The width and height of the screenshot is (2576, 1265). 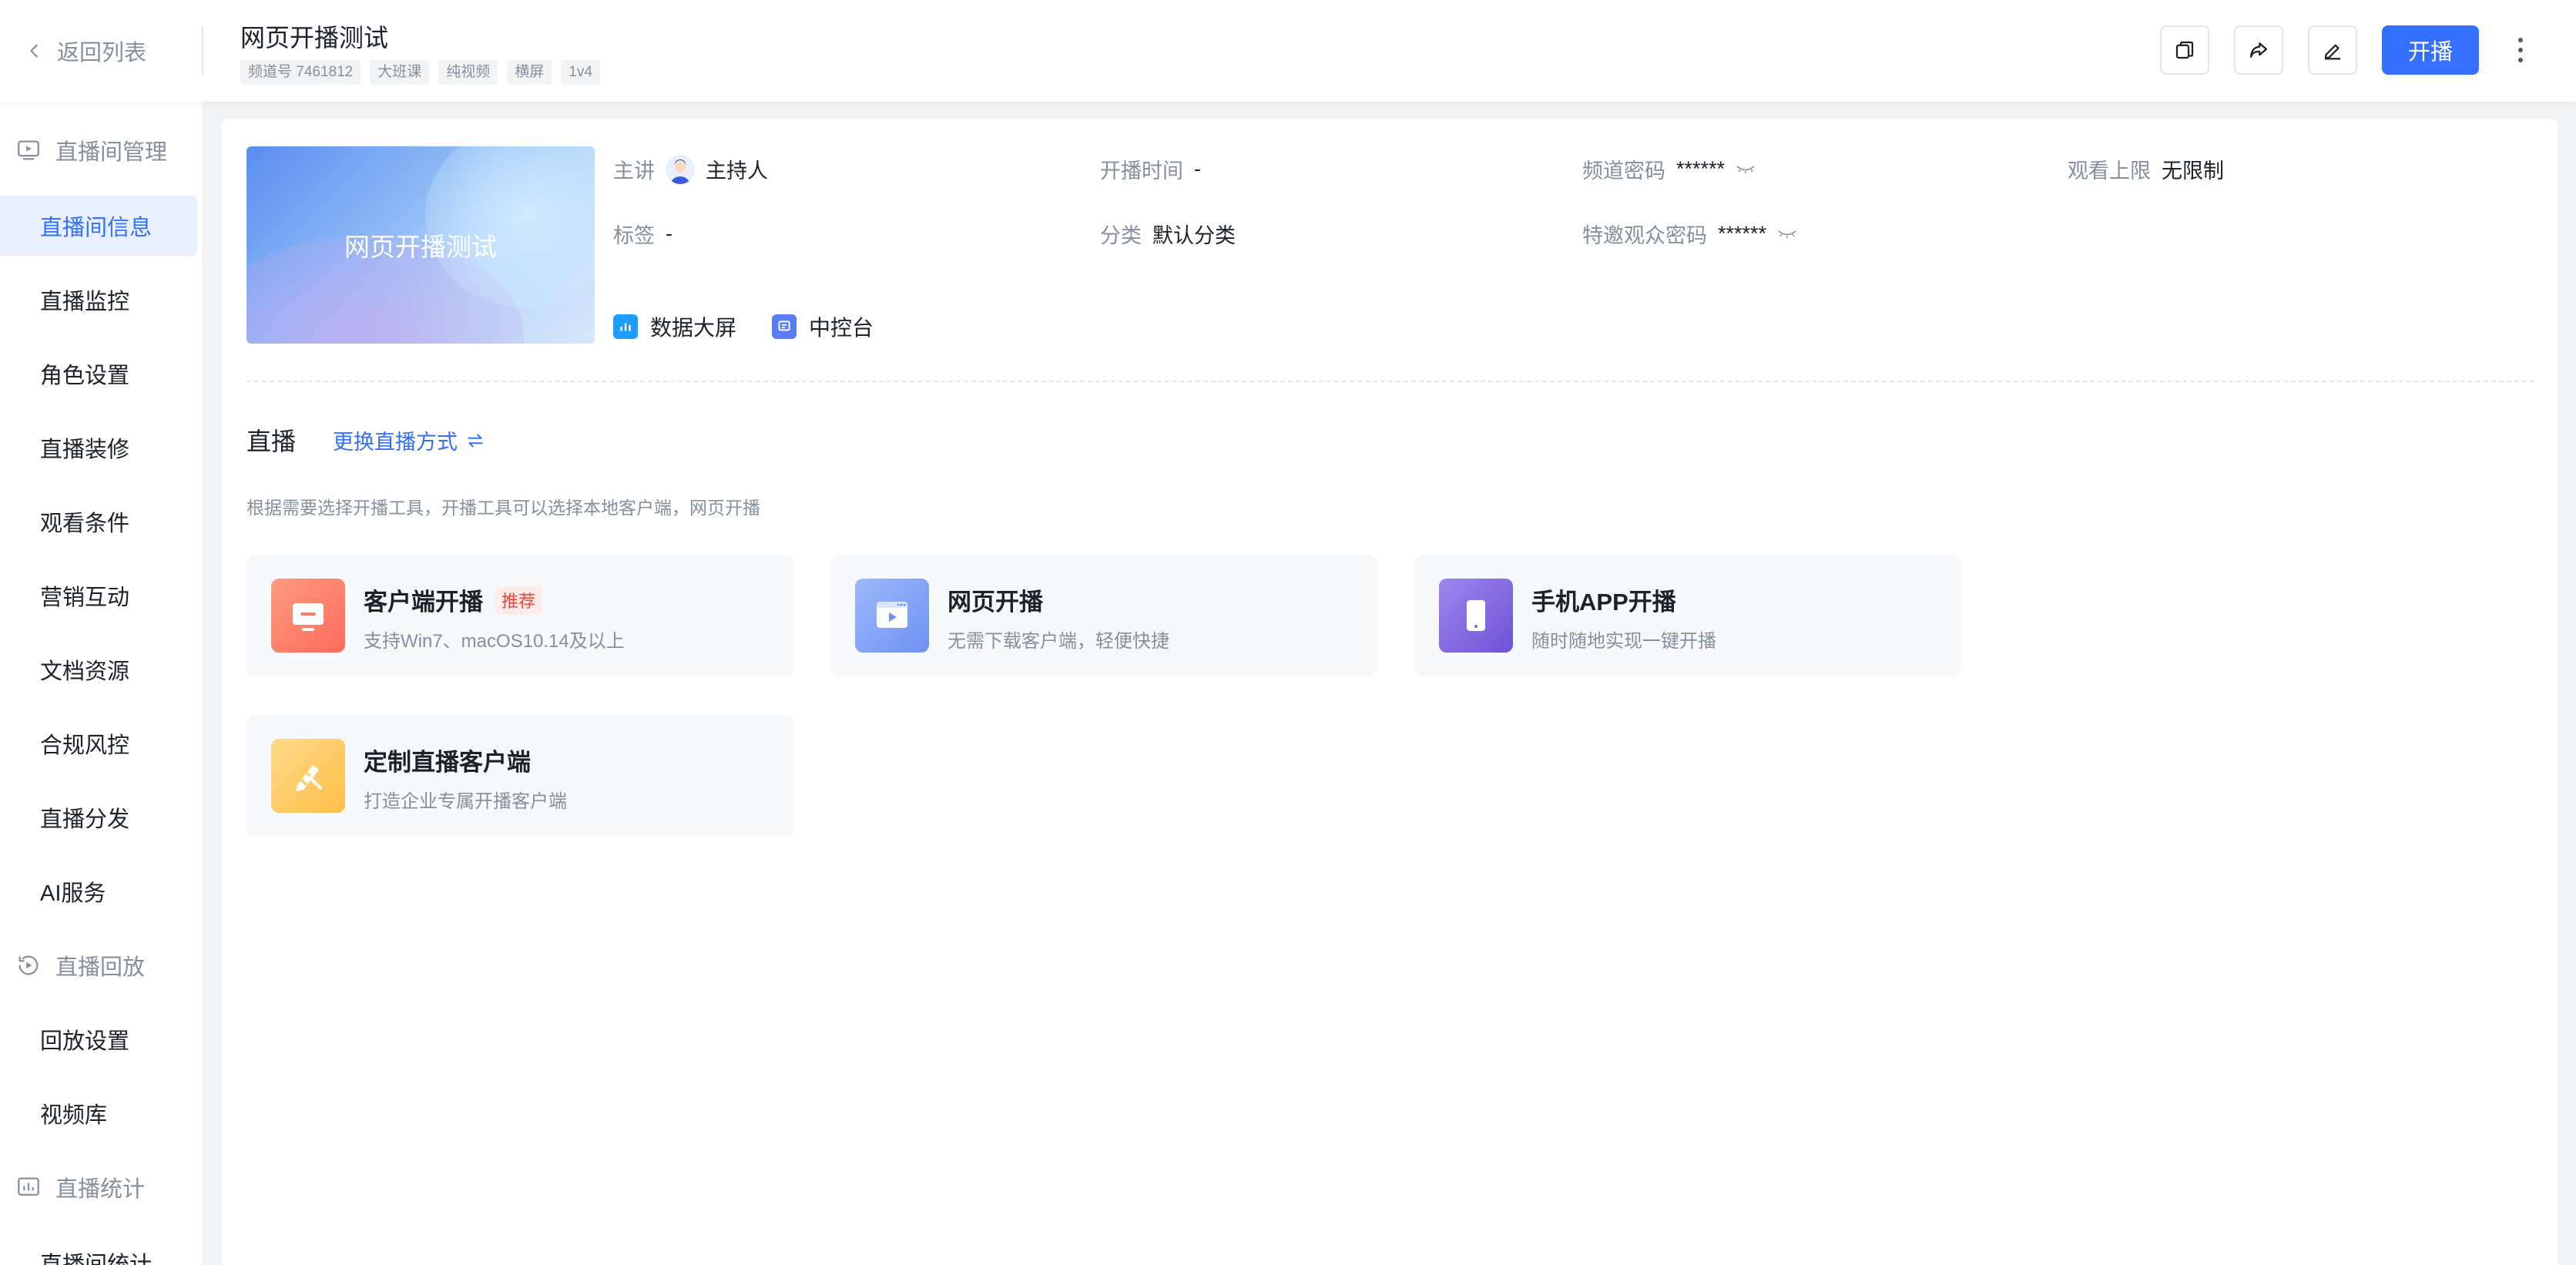 I want to click on tag-info: 标签 -, so click(x=643, y=234).